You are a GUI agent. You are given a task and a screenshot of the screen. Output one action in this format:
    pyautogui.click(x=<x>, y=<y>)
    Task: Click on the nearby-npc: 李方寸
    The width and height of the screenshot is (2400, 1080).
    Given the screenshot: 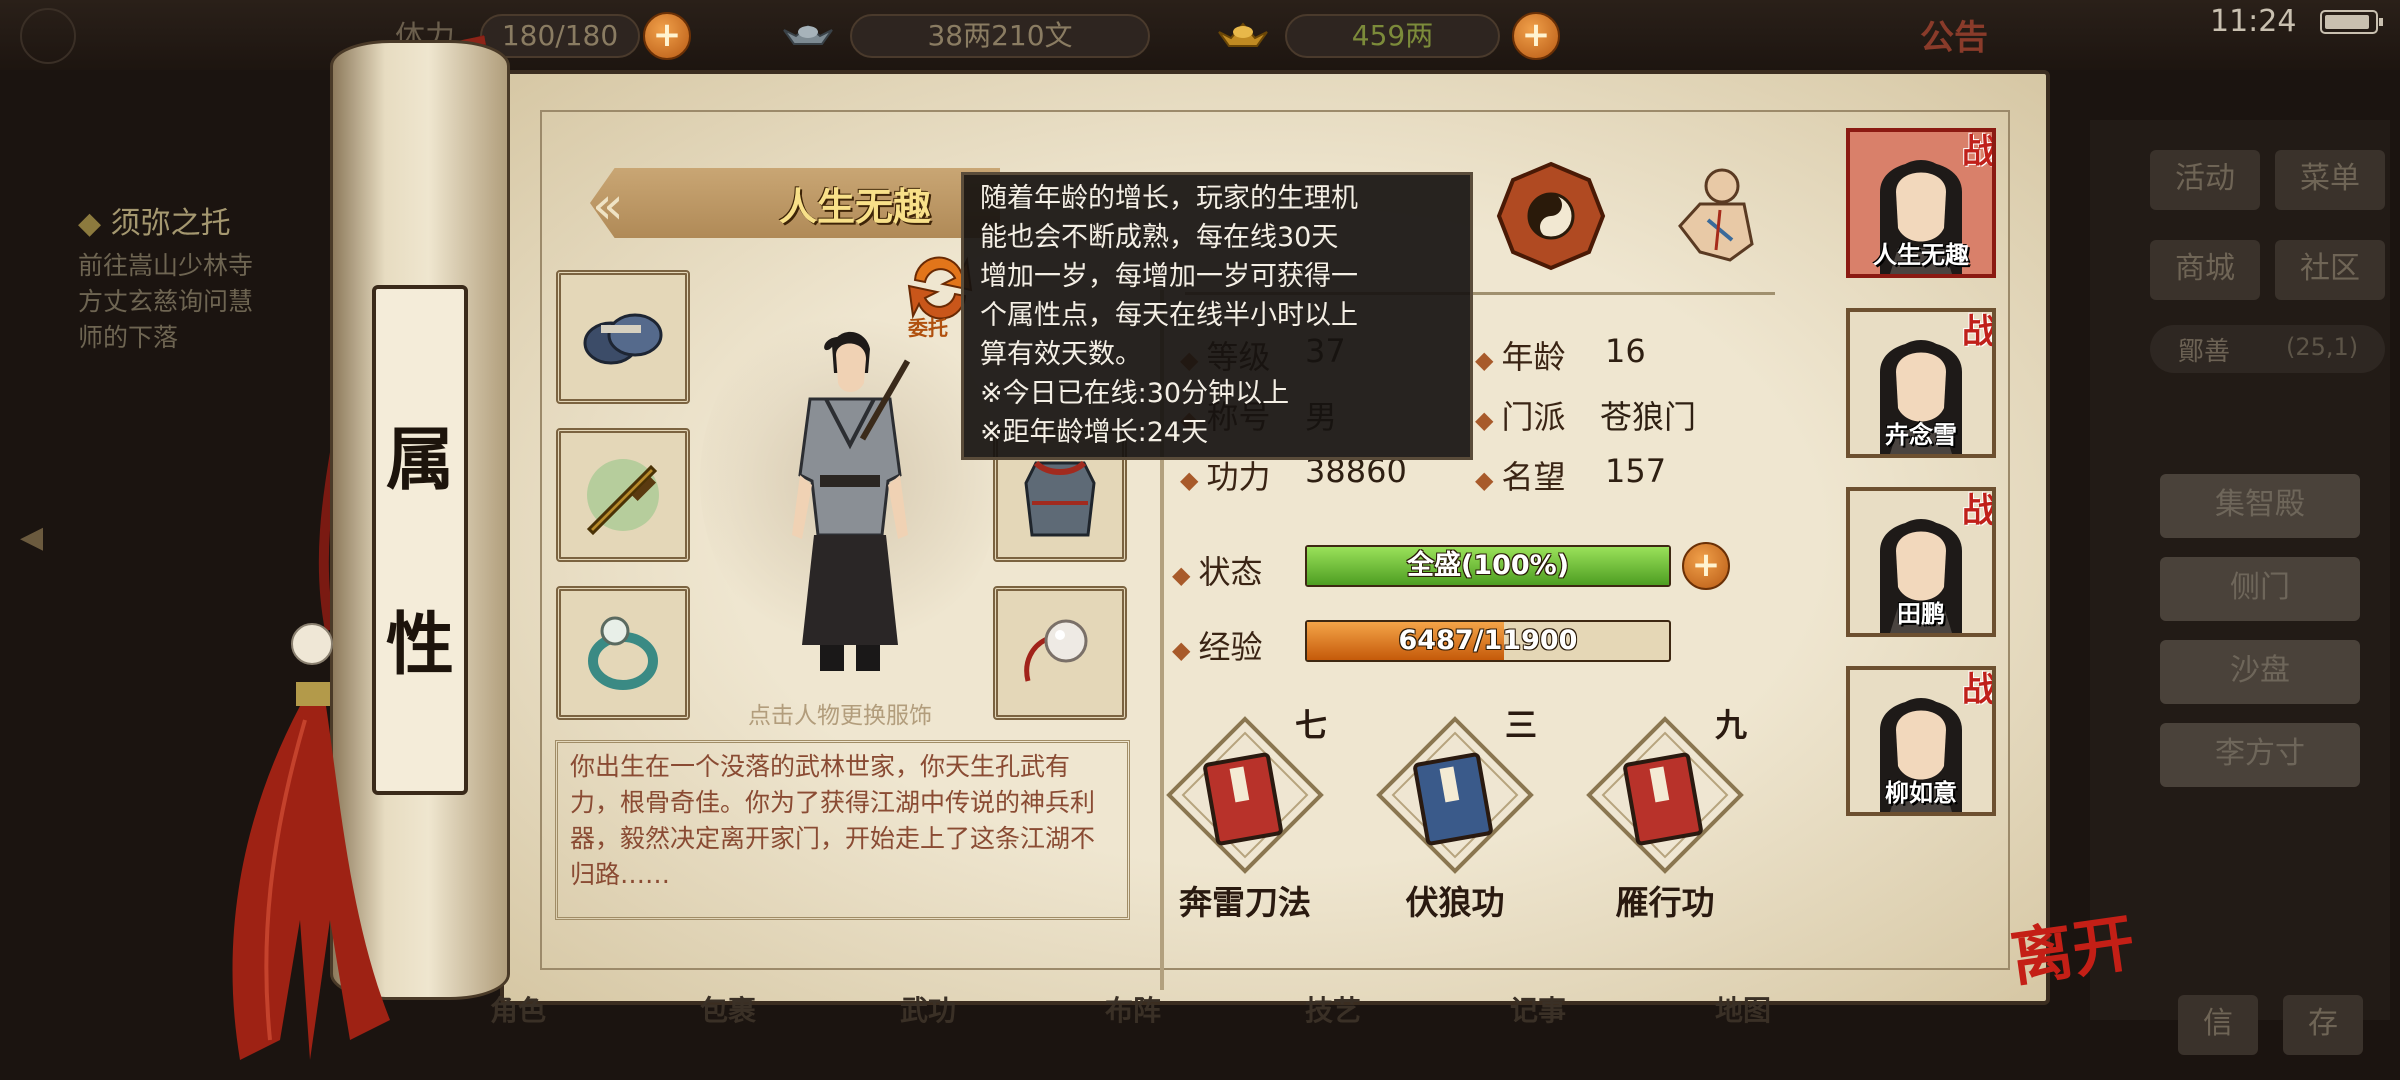 What is the action you would take?
    pyautogui.click(x=2260, y=755)
    